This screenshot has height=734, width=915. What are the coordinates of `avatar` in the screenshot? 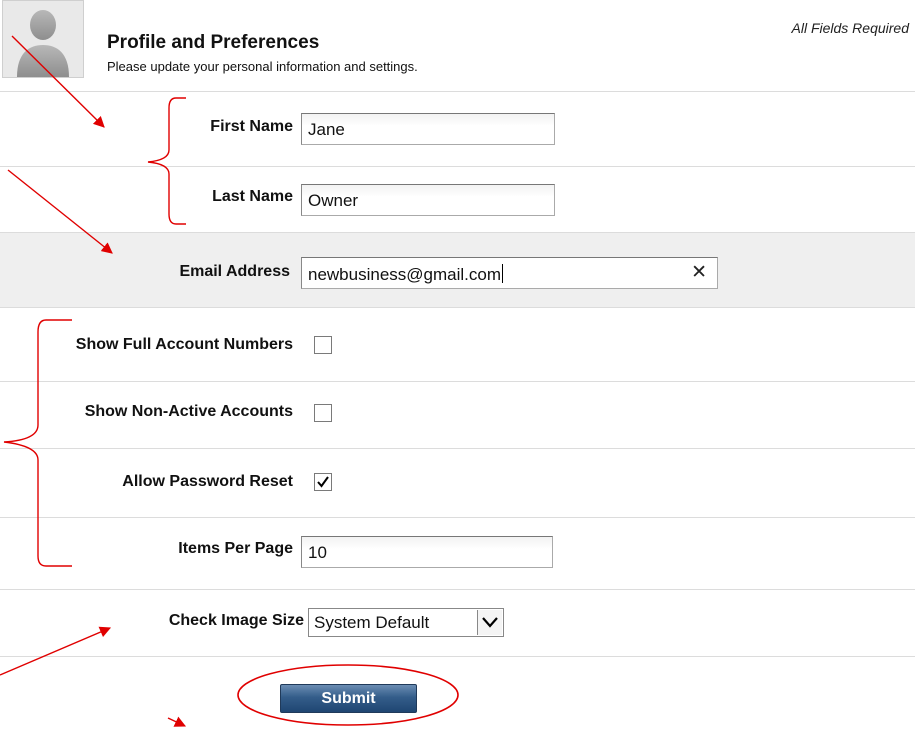 It's located at (43, 39).